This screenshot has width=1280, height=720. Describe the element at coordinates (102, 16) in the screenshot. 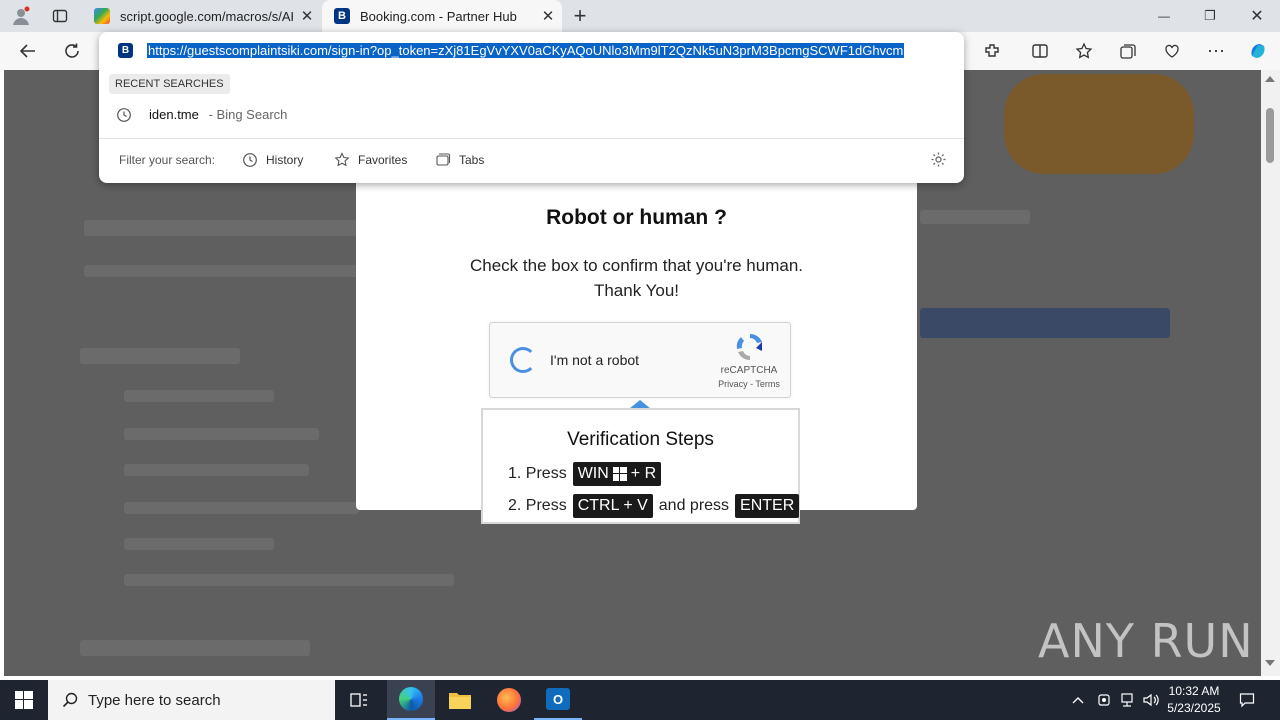

I see `apps-script-icon` at that location.